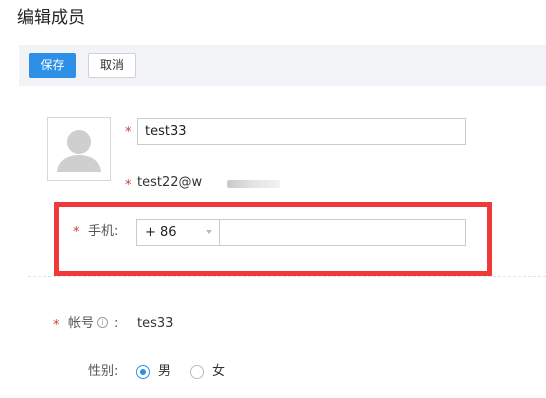  Describe the element at coordinates (103, 371) in the screenshot. I see `gender-label: 性别:` at that location.